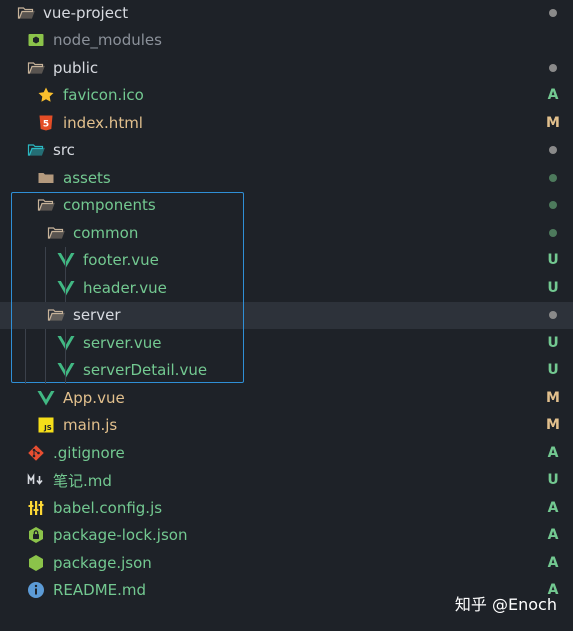 This screenshot has width=573, height=631. I want to click on svg-text: 5, so click(46, 124).